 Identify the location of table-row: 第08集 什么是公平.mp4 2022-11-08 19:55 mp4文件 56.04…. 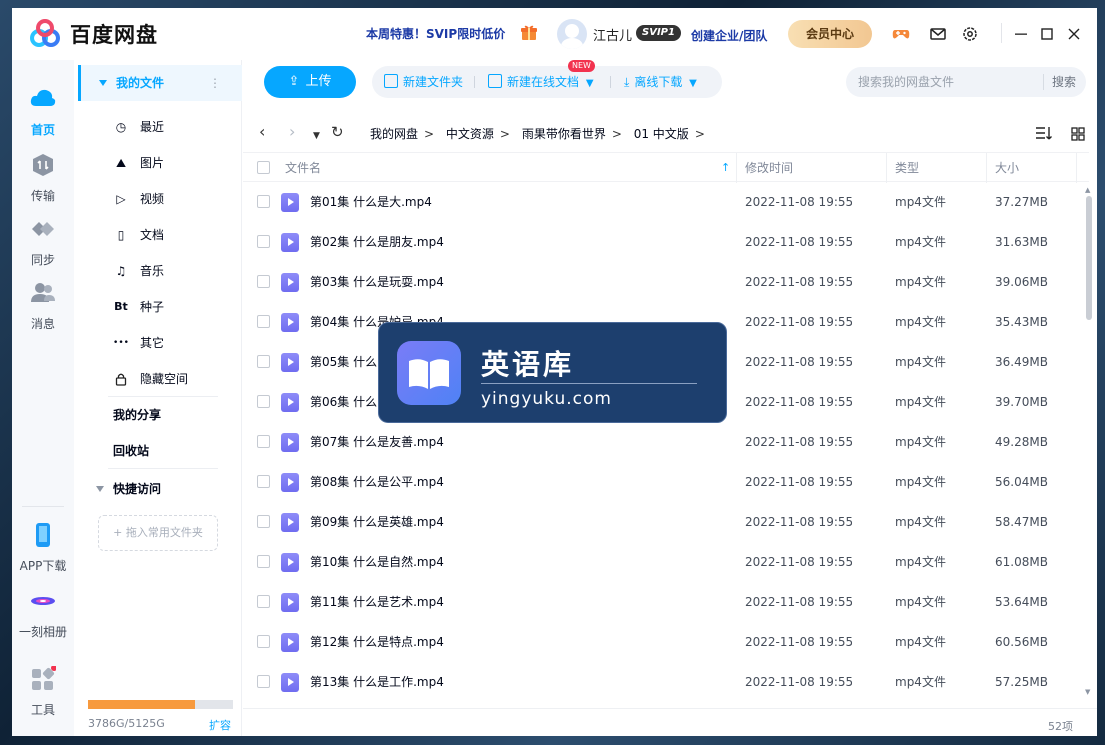
(666, 482).